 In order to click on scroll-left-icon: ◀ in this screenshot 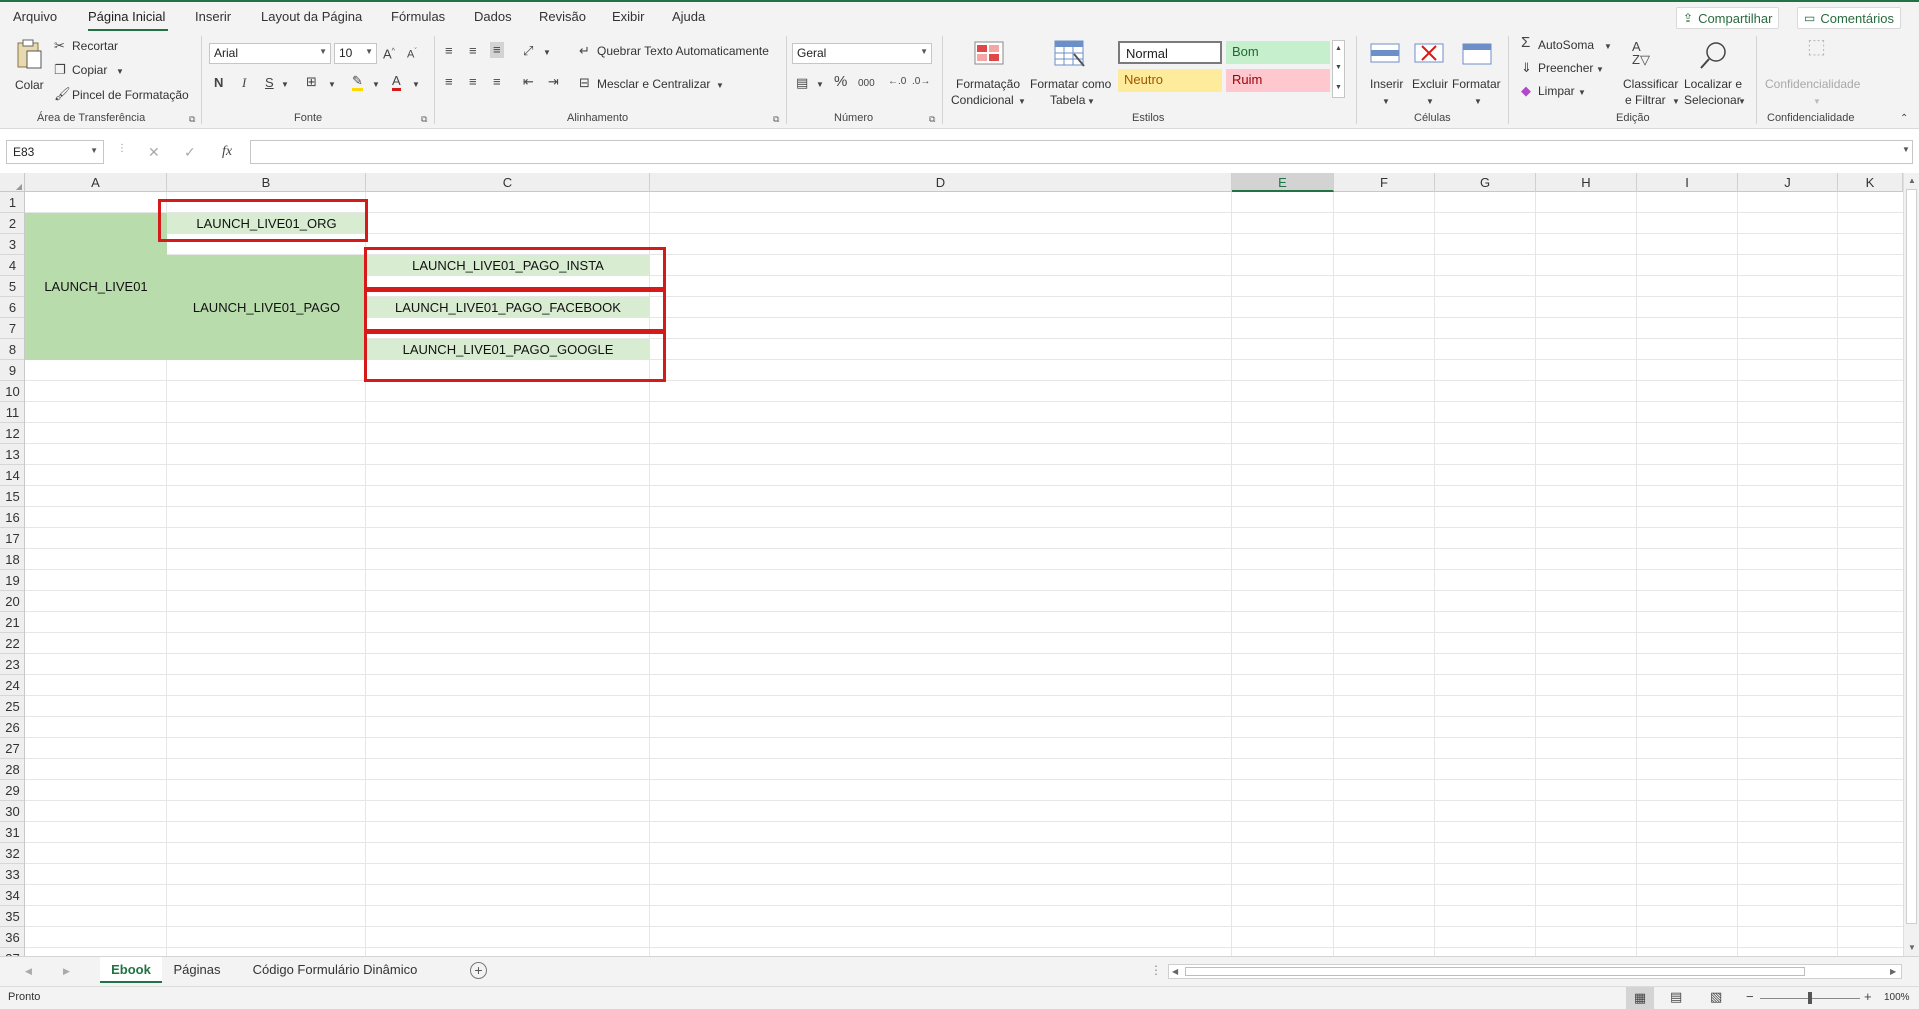, I will do `click(1175, 971)`.